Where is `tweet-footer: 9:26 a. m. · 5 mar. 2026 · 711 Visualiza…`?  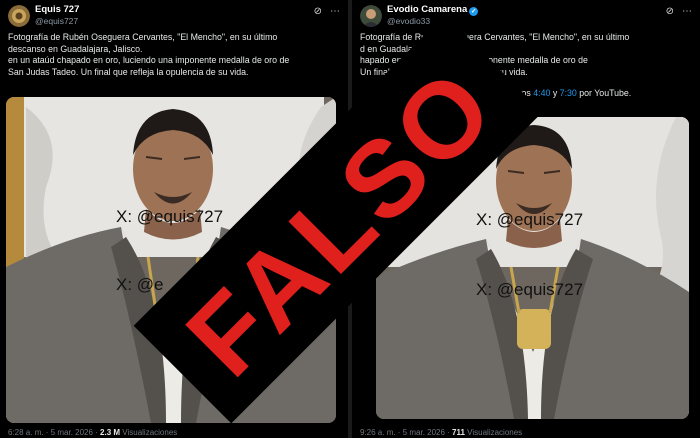 tweet-footer: 9:26 a. m. · 5 mar. 2026 · 711 Visualiza… is located at coordinates (441, 432).